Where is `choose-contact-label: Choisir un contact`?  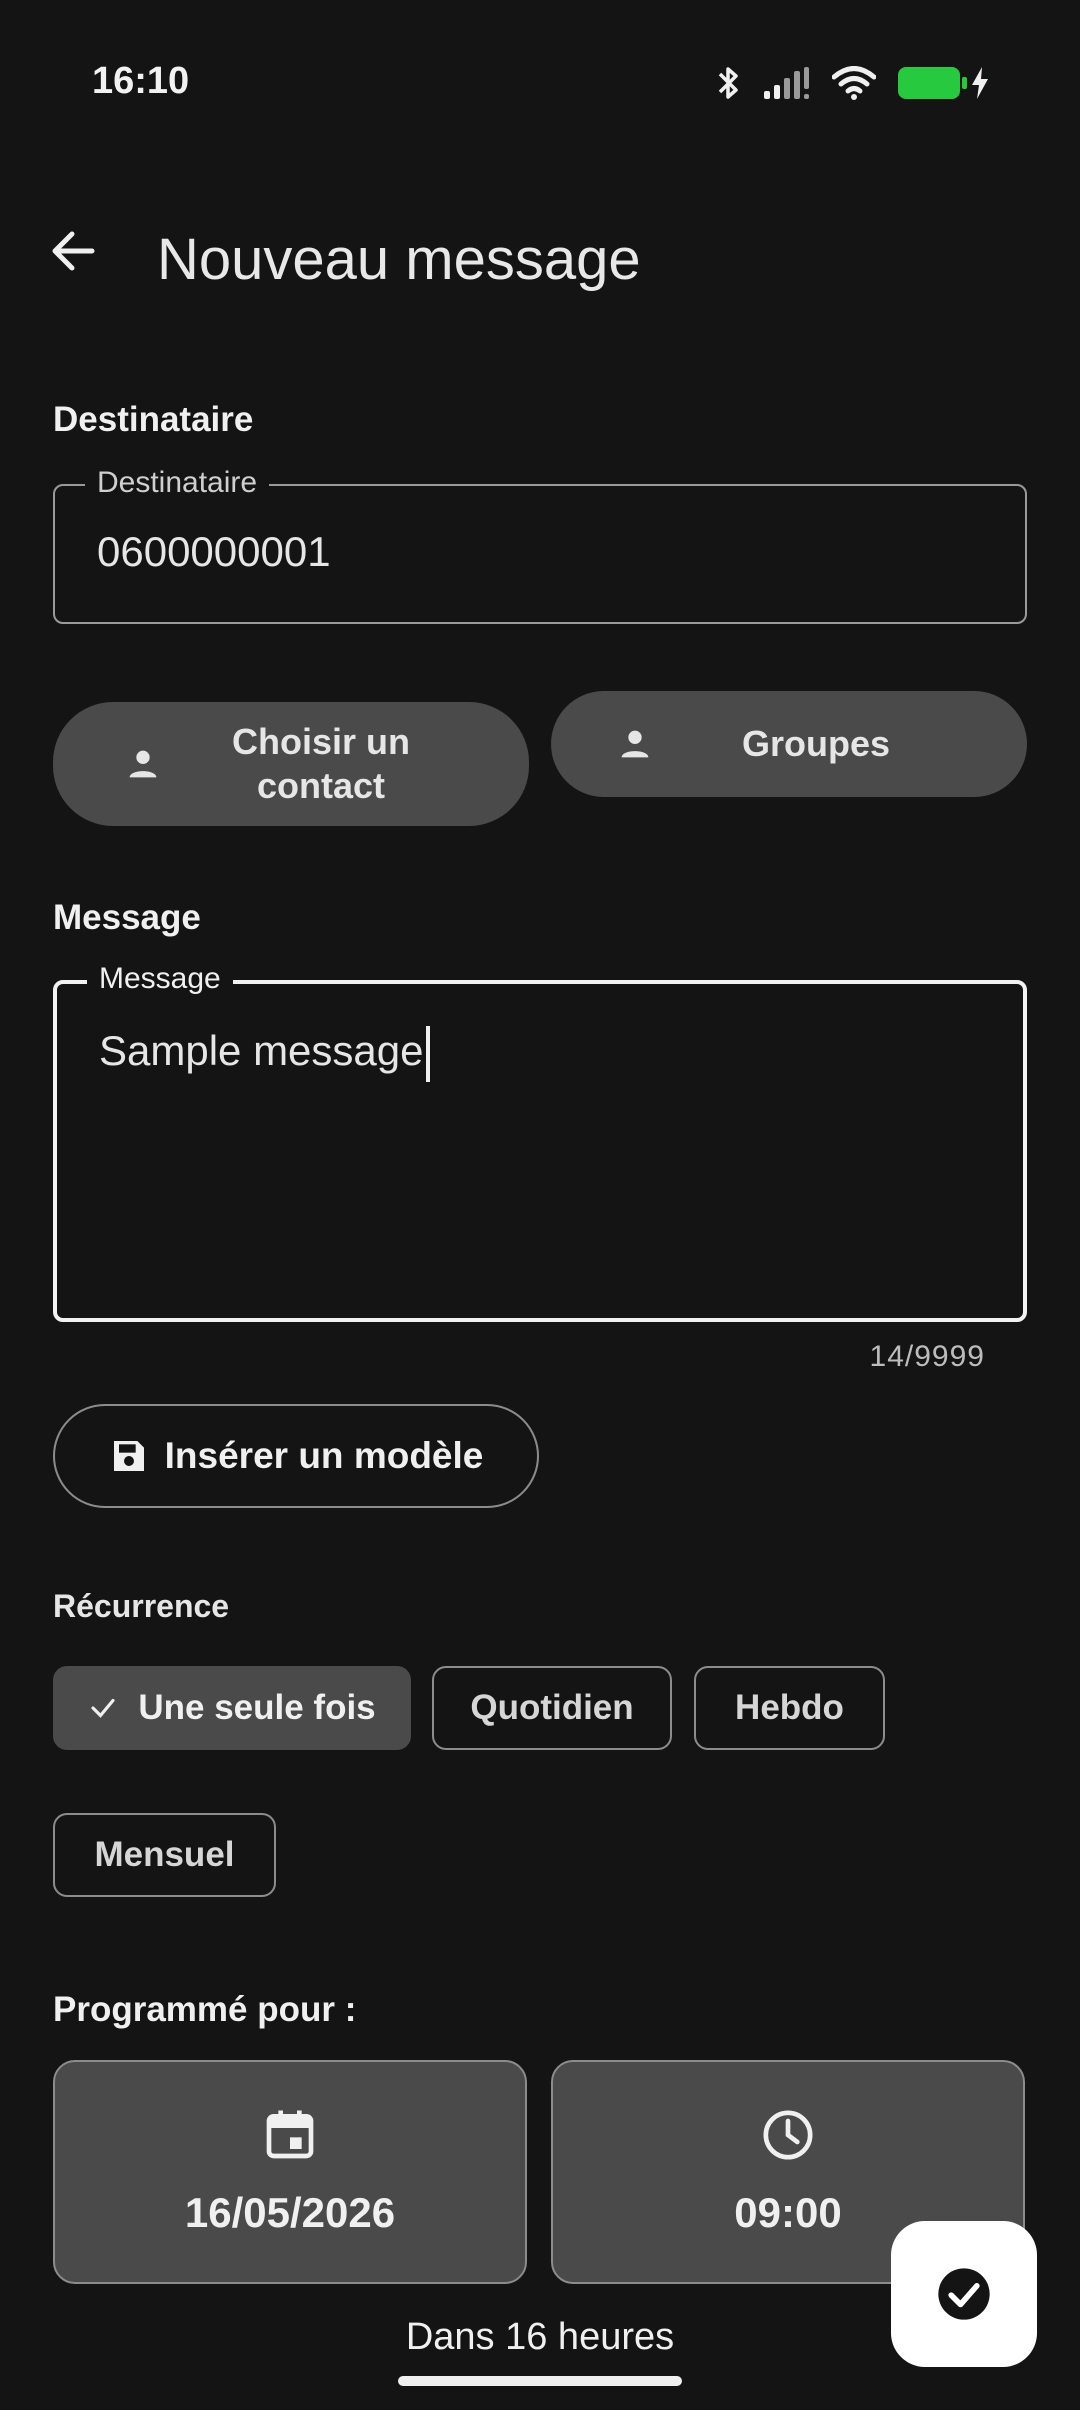 choose-contact-label: Choisir un contact is located at coordinates (321, 763).